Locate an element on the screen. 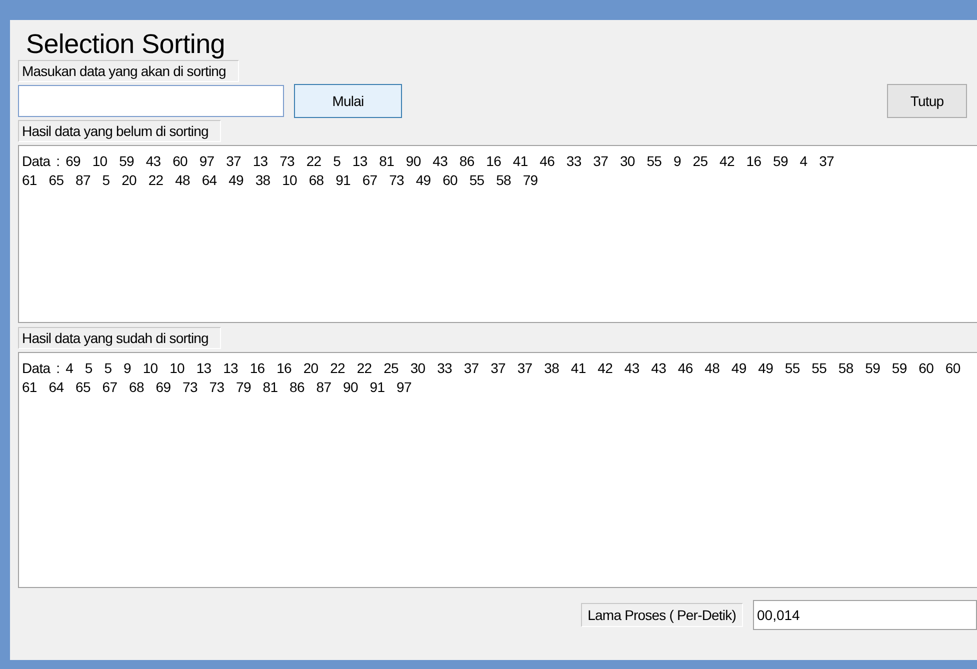  duration-field: 00,014 is located at coordinates (865, 615).